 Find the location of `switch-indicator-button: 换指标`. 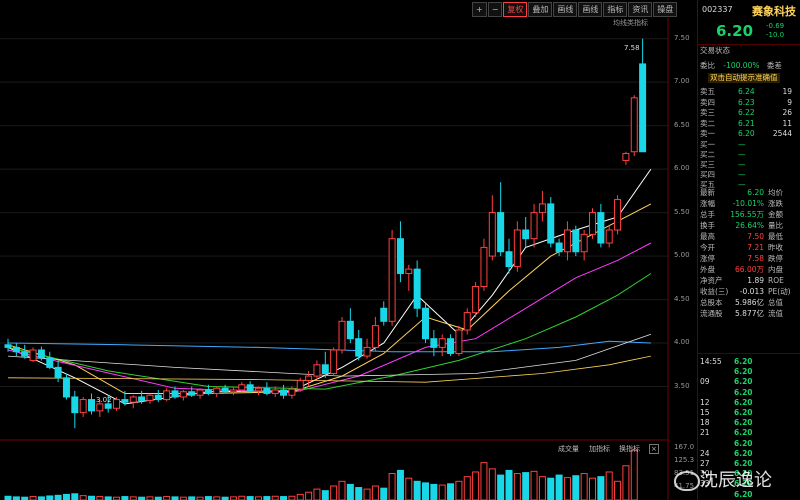

switch-indicator-button: 换指标 is located at coordinates (629, 449).